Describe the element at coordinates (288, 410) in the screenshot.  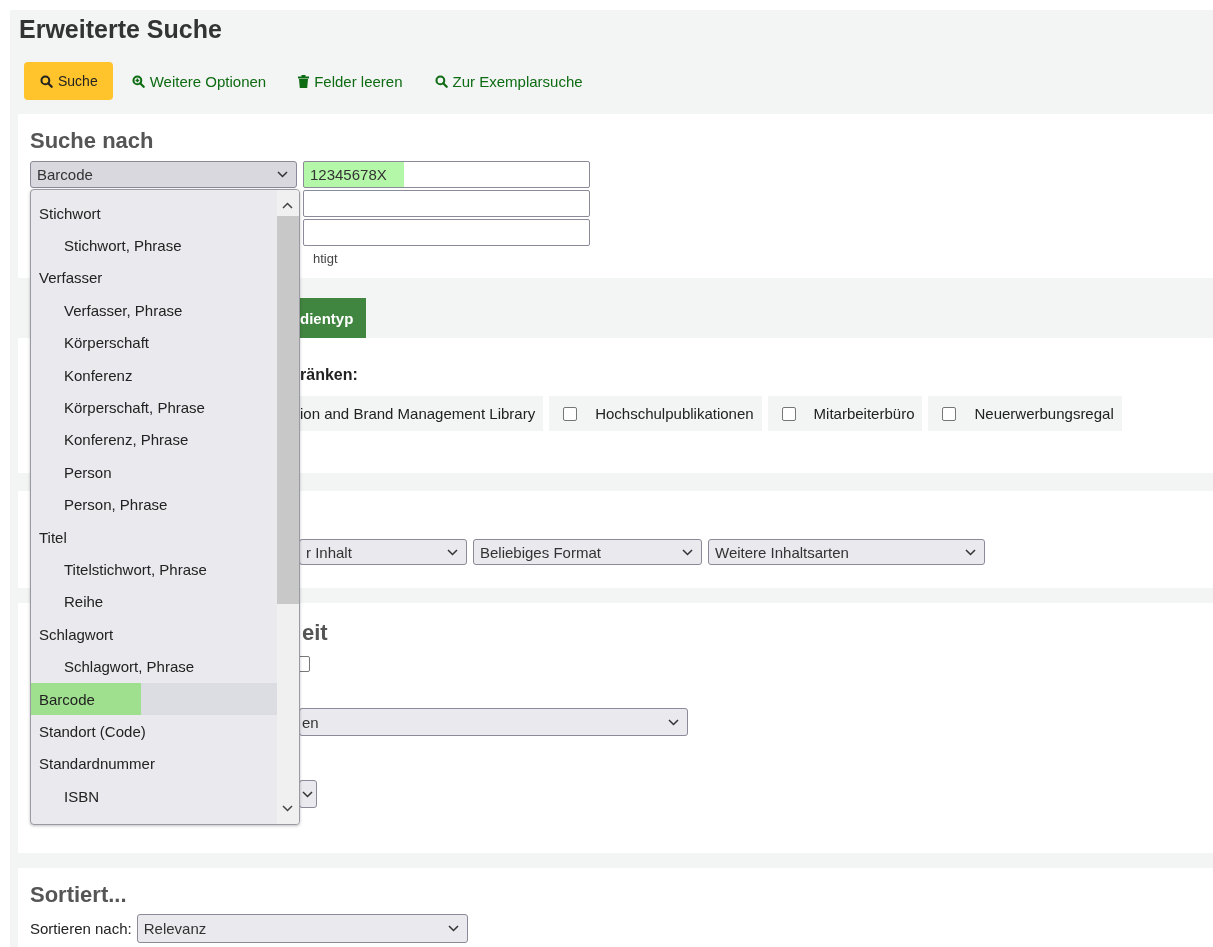
I see `scrollbar-thumb` at that location.